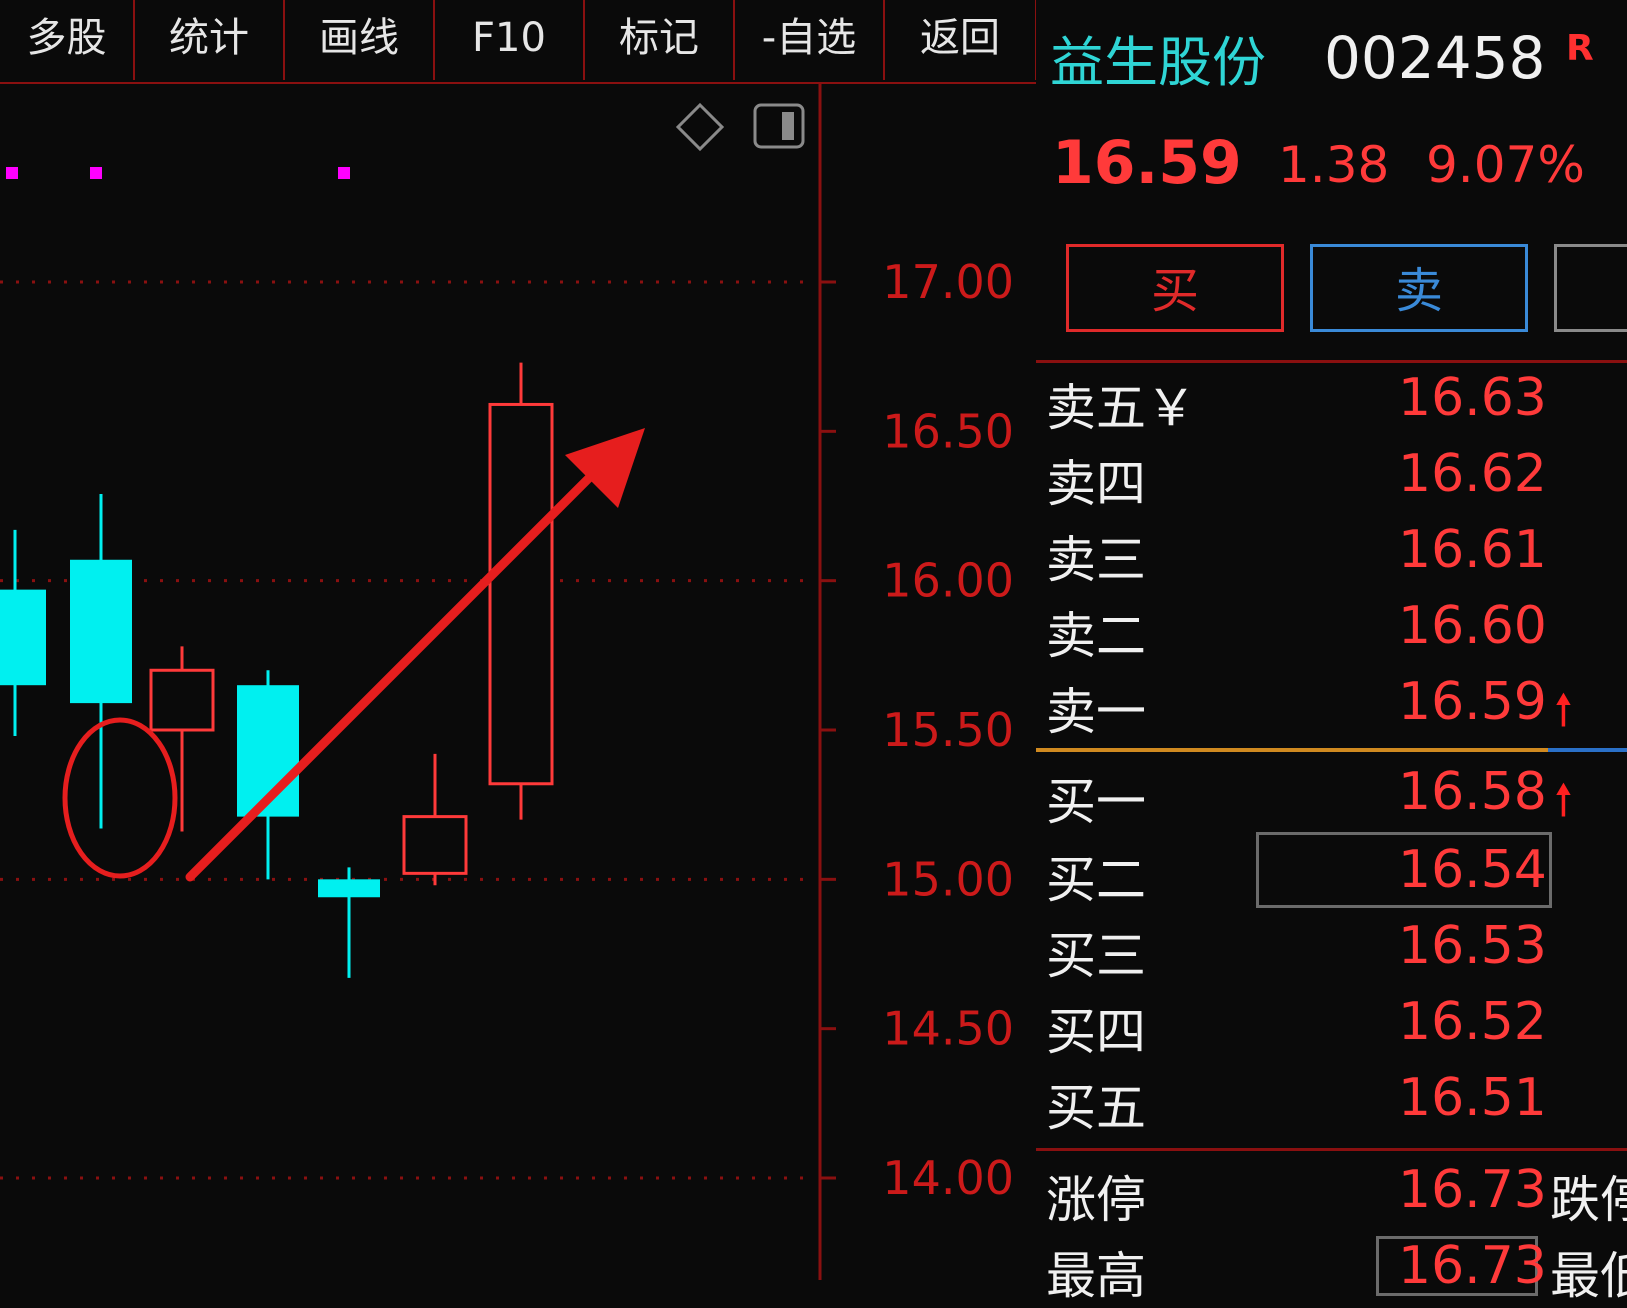  What do you see at coordinates (1096, 802) in the screenshot?
I see `bid-label: 买一` at bounding box center [1096, 802].